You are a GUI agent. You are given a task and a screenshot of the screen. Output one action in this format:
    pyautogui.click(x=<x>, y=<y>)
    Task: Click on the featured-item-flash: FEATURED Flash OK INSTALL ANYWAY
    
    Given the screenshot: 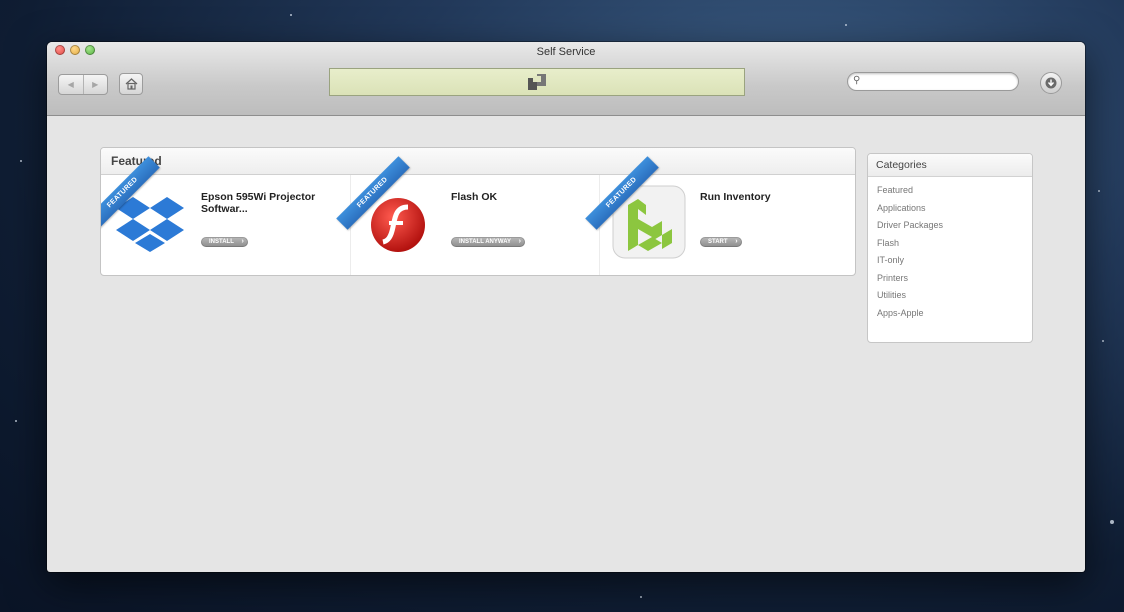 What is the action you would take?
    pyautogui.click(x=467, y=215)
    